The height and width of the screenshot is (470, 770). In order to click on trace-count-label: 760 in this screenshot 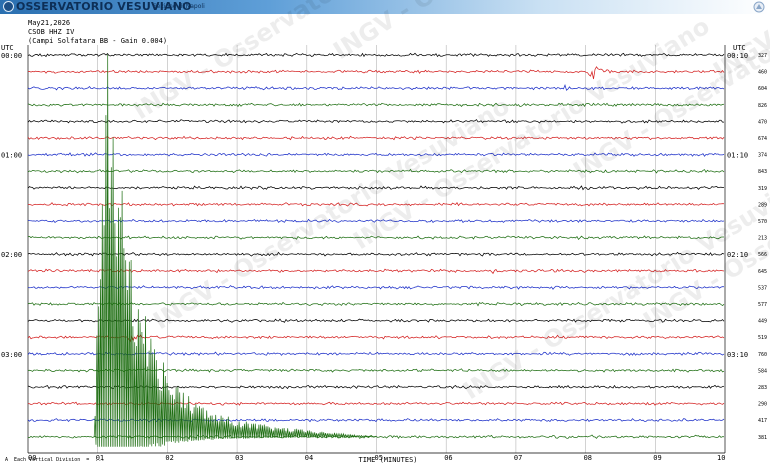, I will do `click(762, 355)`.